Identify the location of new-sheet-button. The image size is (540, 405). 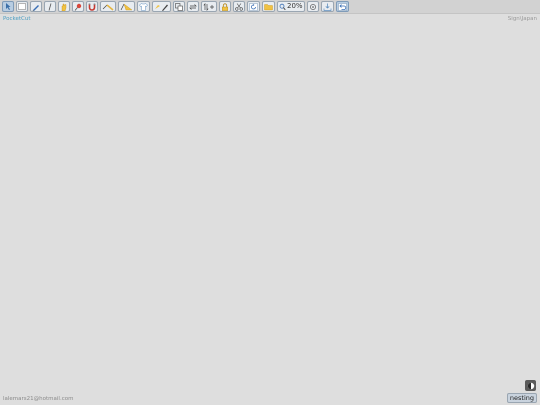
(22, 6).